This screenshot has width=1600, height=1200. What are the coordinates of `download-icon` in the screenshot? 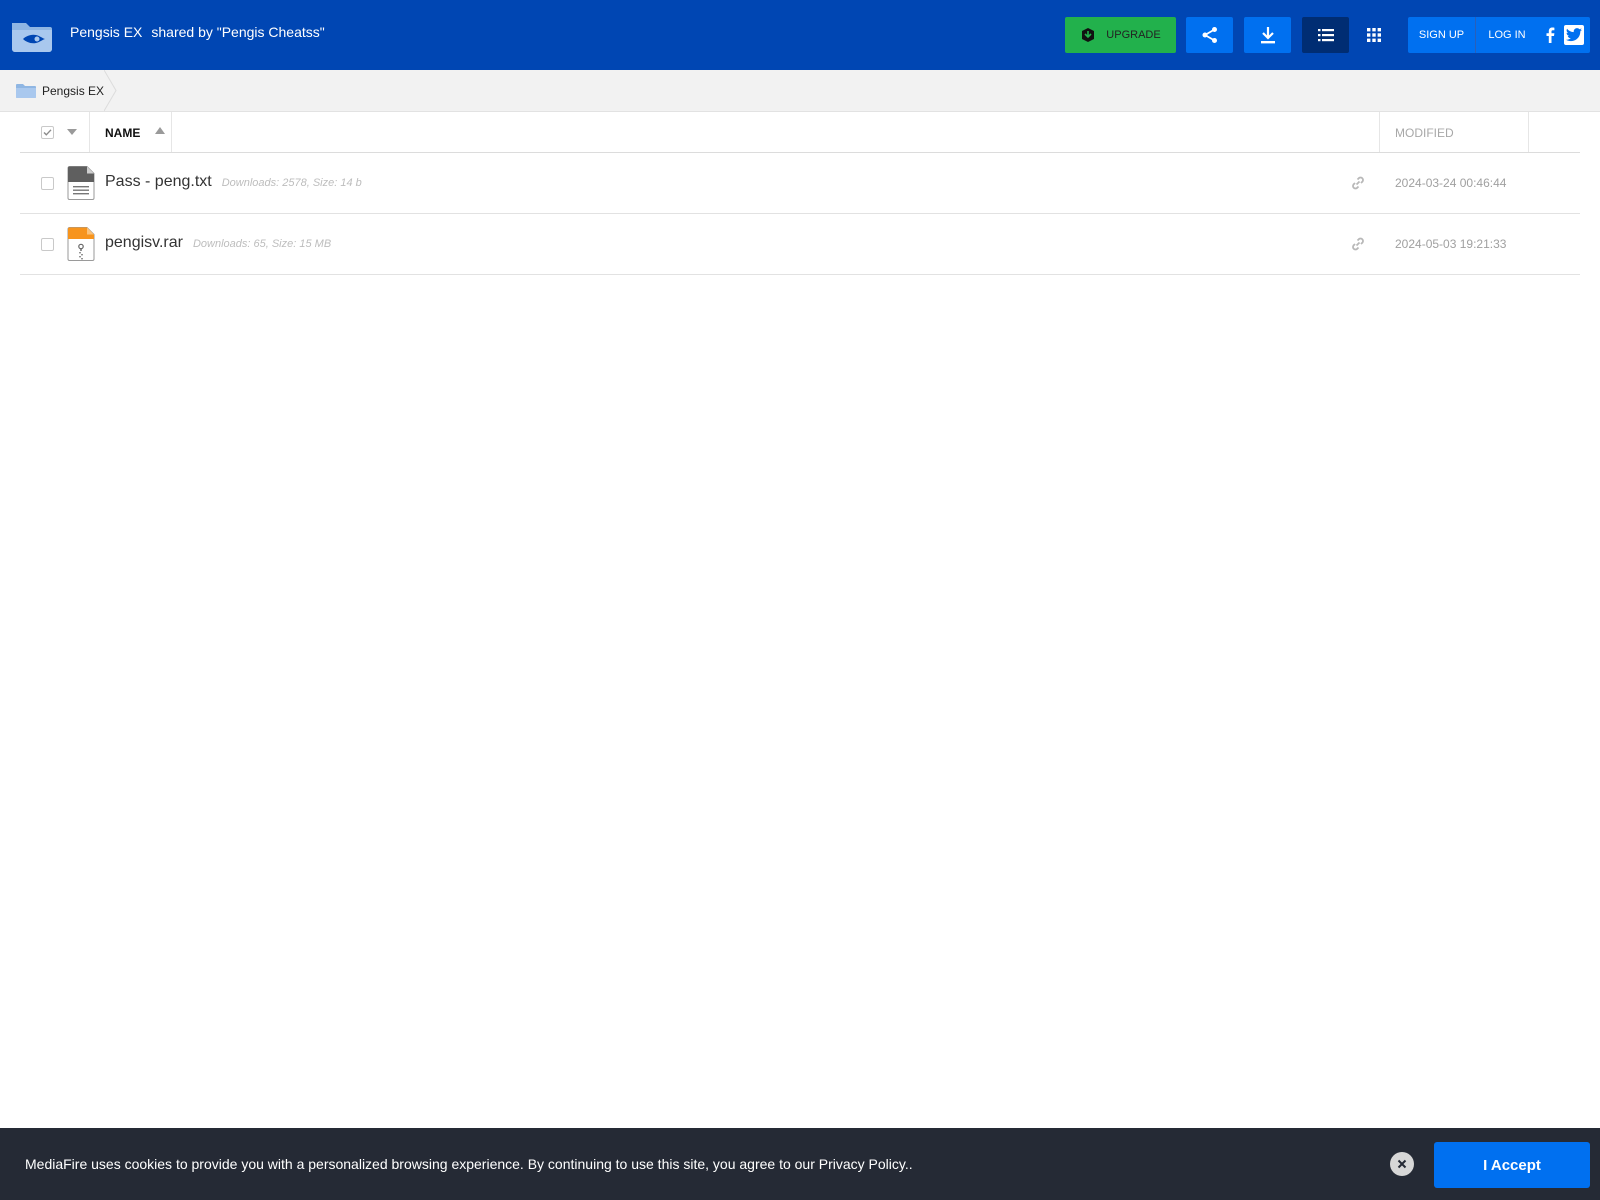 It's located at (1267, 35).